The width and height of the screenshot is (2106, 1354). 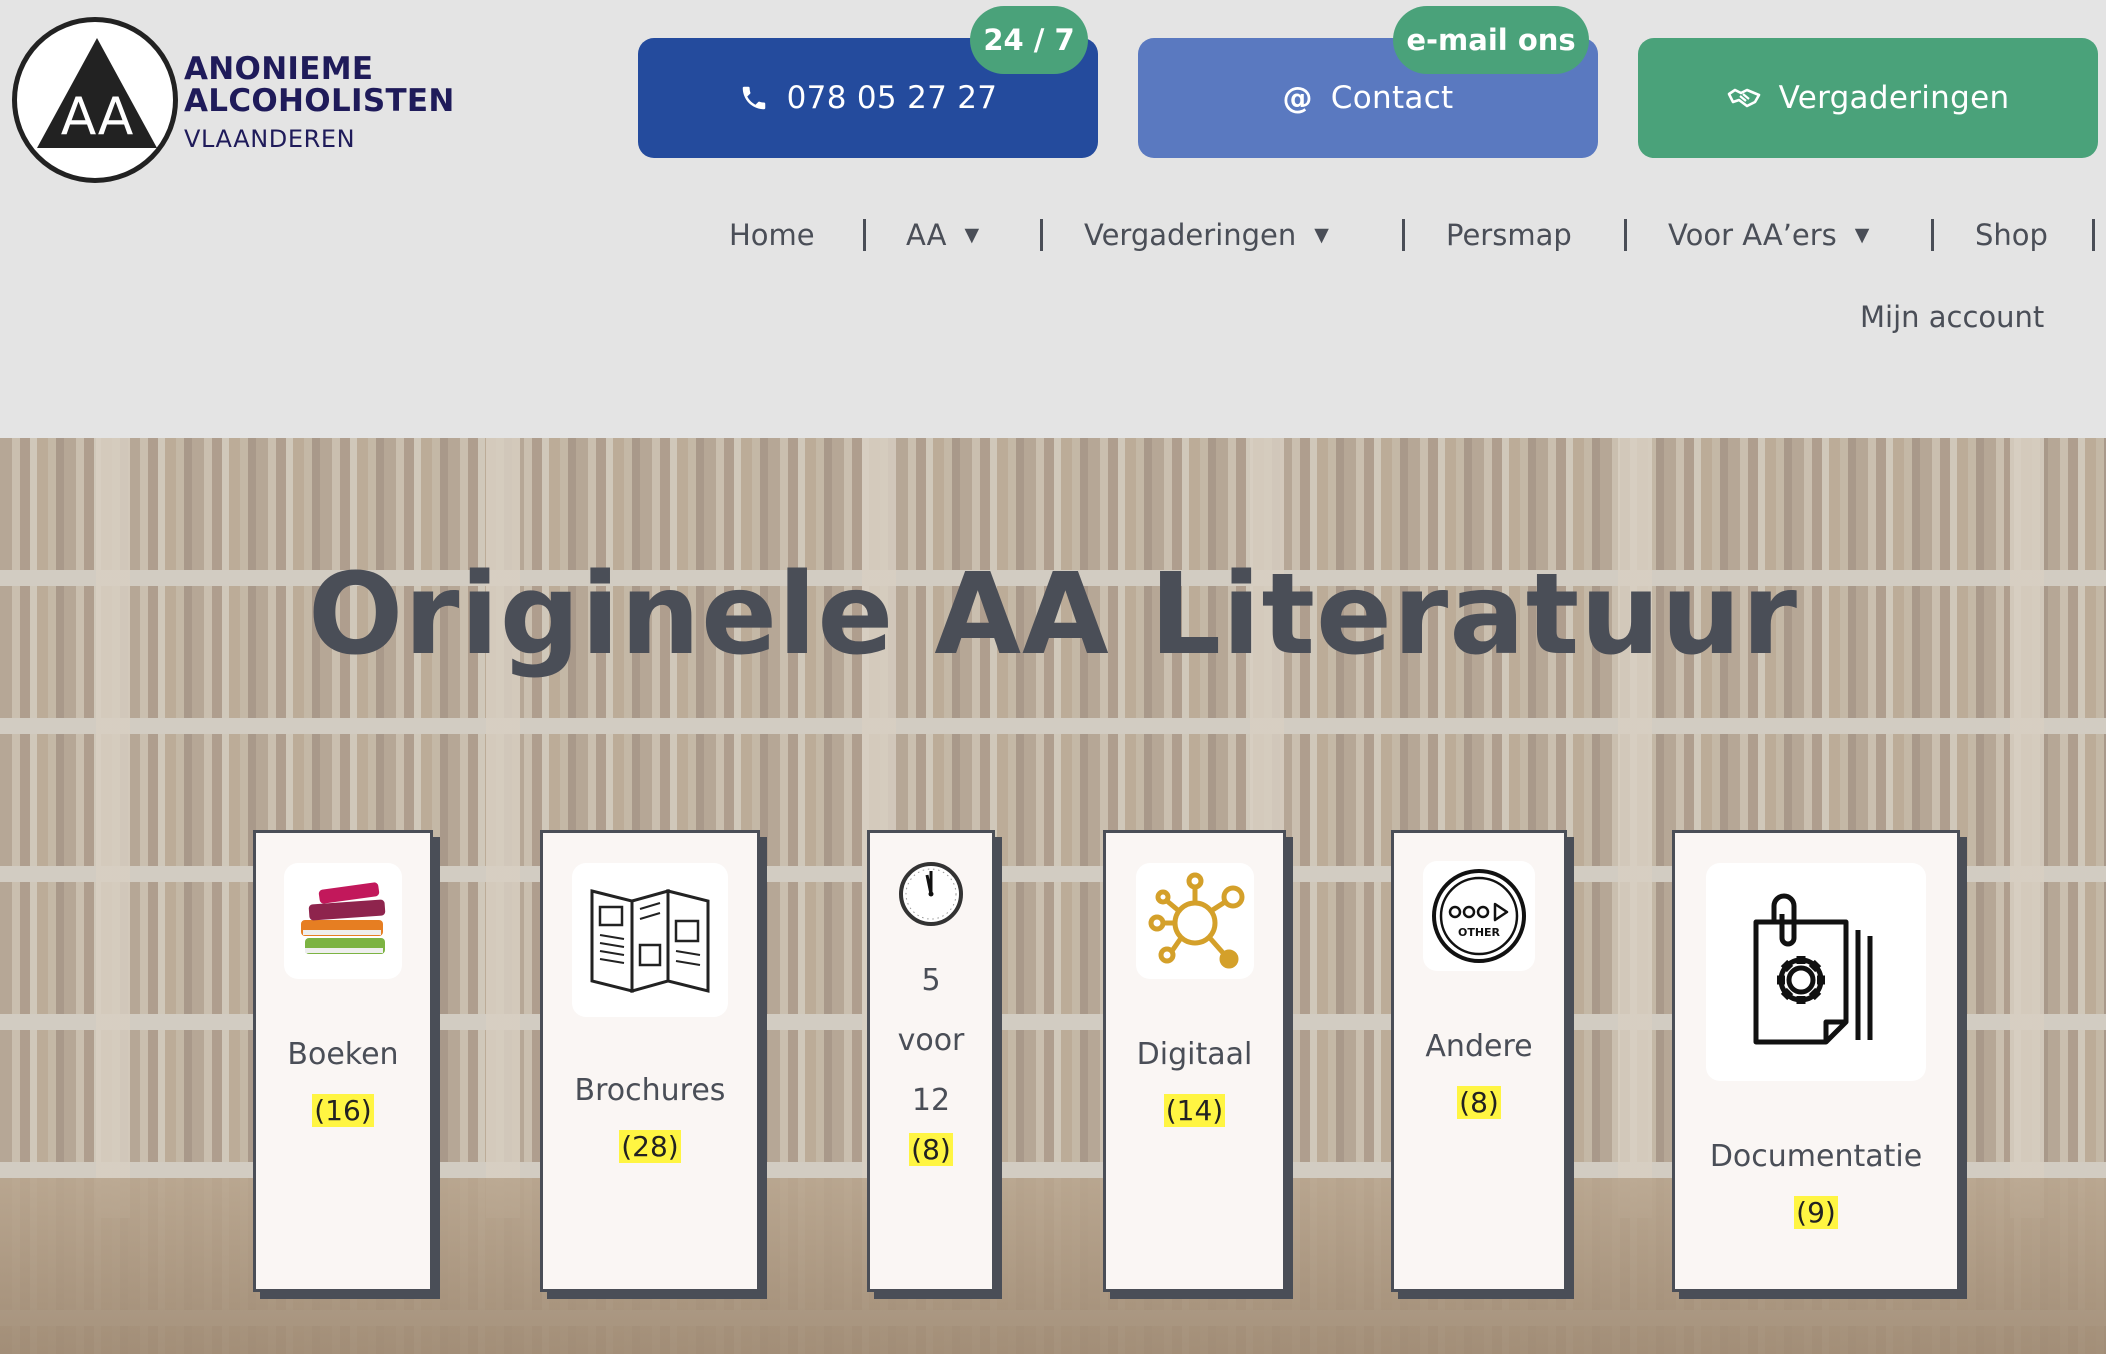 I want to click on nav-label: Persmap, so click(x=1509, y=235).